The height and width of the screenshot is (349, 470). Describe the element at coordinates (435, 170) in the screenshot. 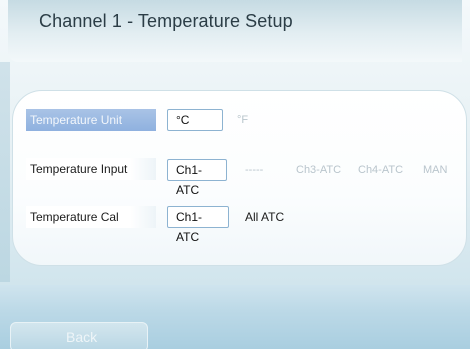

I see `input-man-option: MAN` at that location.